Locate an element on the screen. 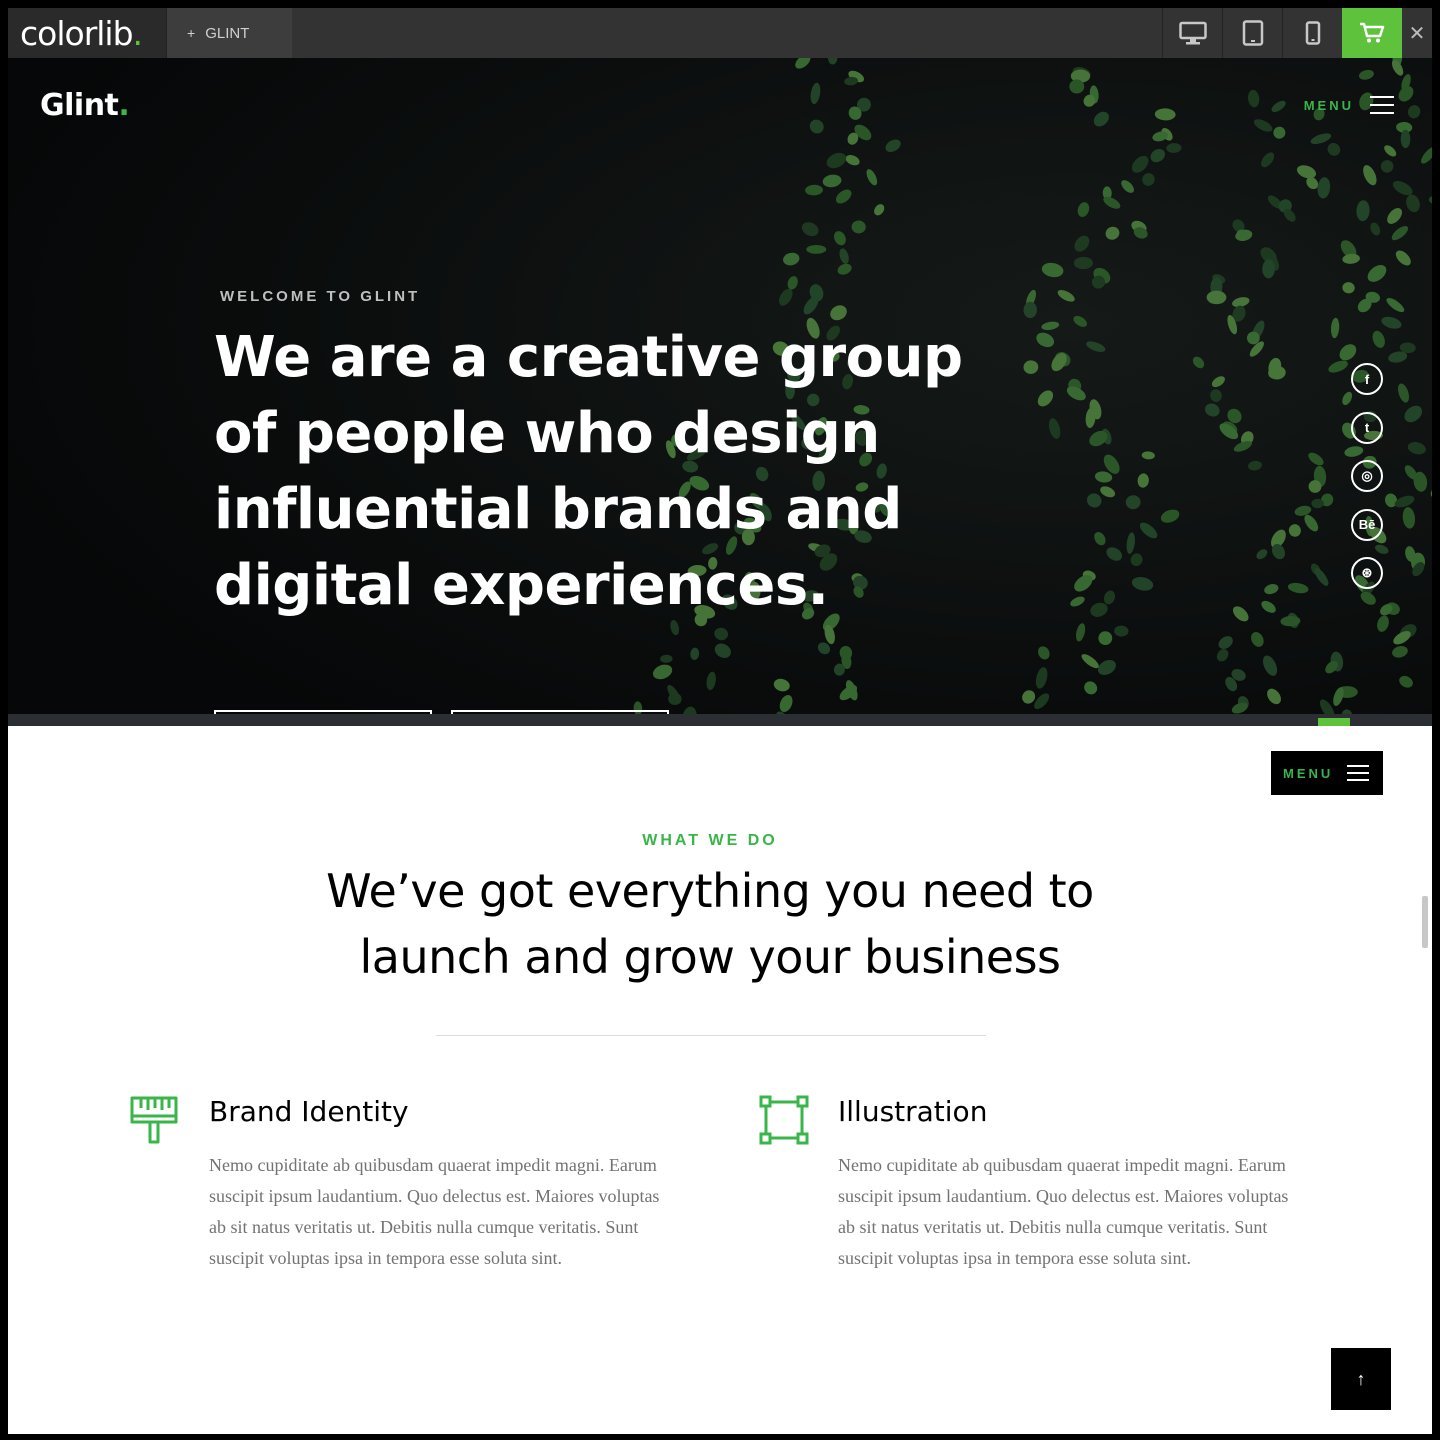 This screenshot has width=1440, height=1440. desktop-view-button is located at coordinates (1192, 33).